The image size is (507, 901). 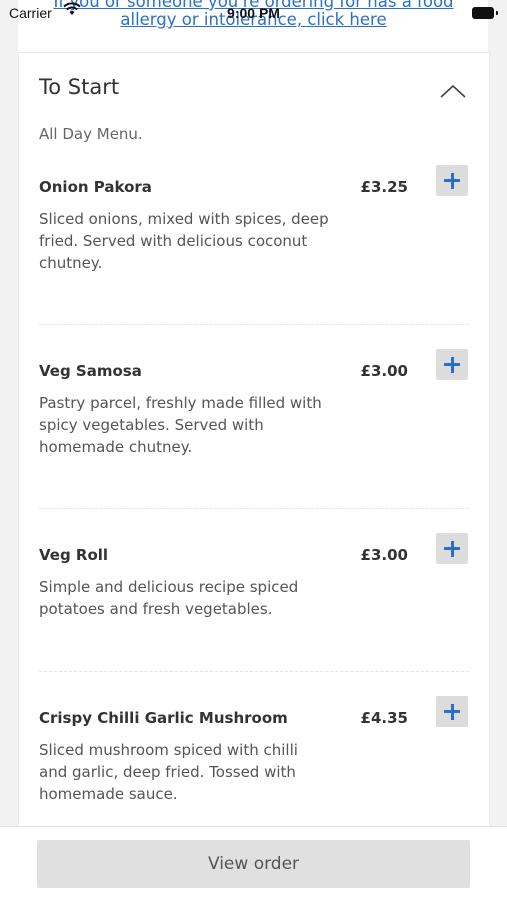 I want to click on clock: 9:00 PM, so click(x=253, y=13).